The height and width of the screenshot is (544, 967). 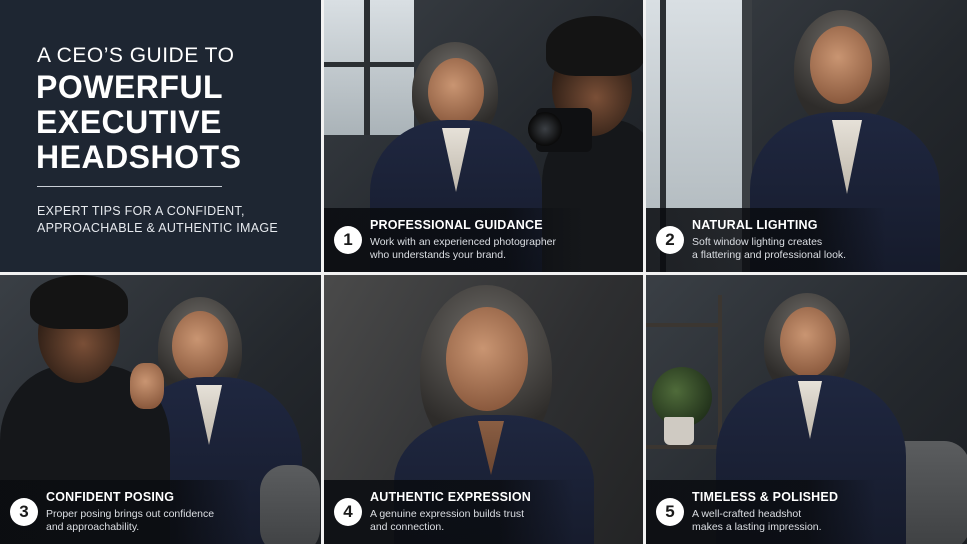 What do you see at coordinates (136, 55) in the screenshot?
I see `title-intro: A CEO’S GUIDE TO` at bounding box center [136, 55].